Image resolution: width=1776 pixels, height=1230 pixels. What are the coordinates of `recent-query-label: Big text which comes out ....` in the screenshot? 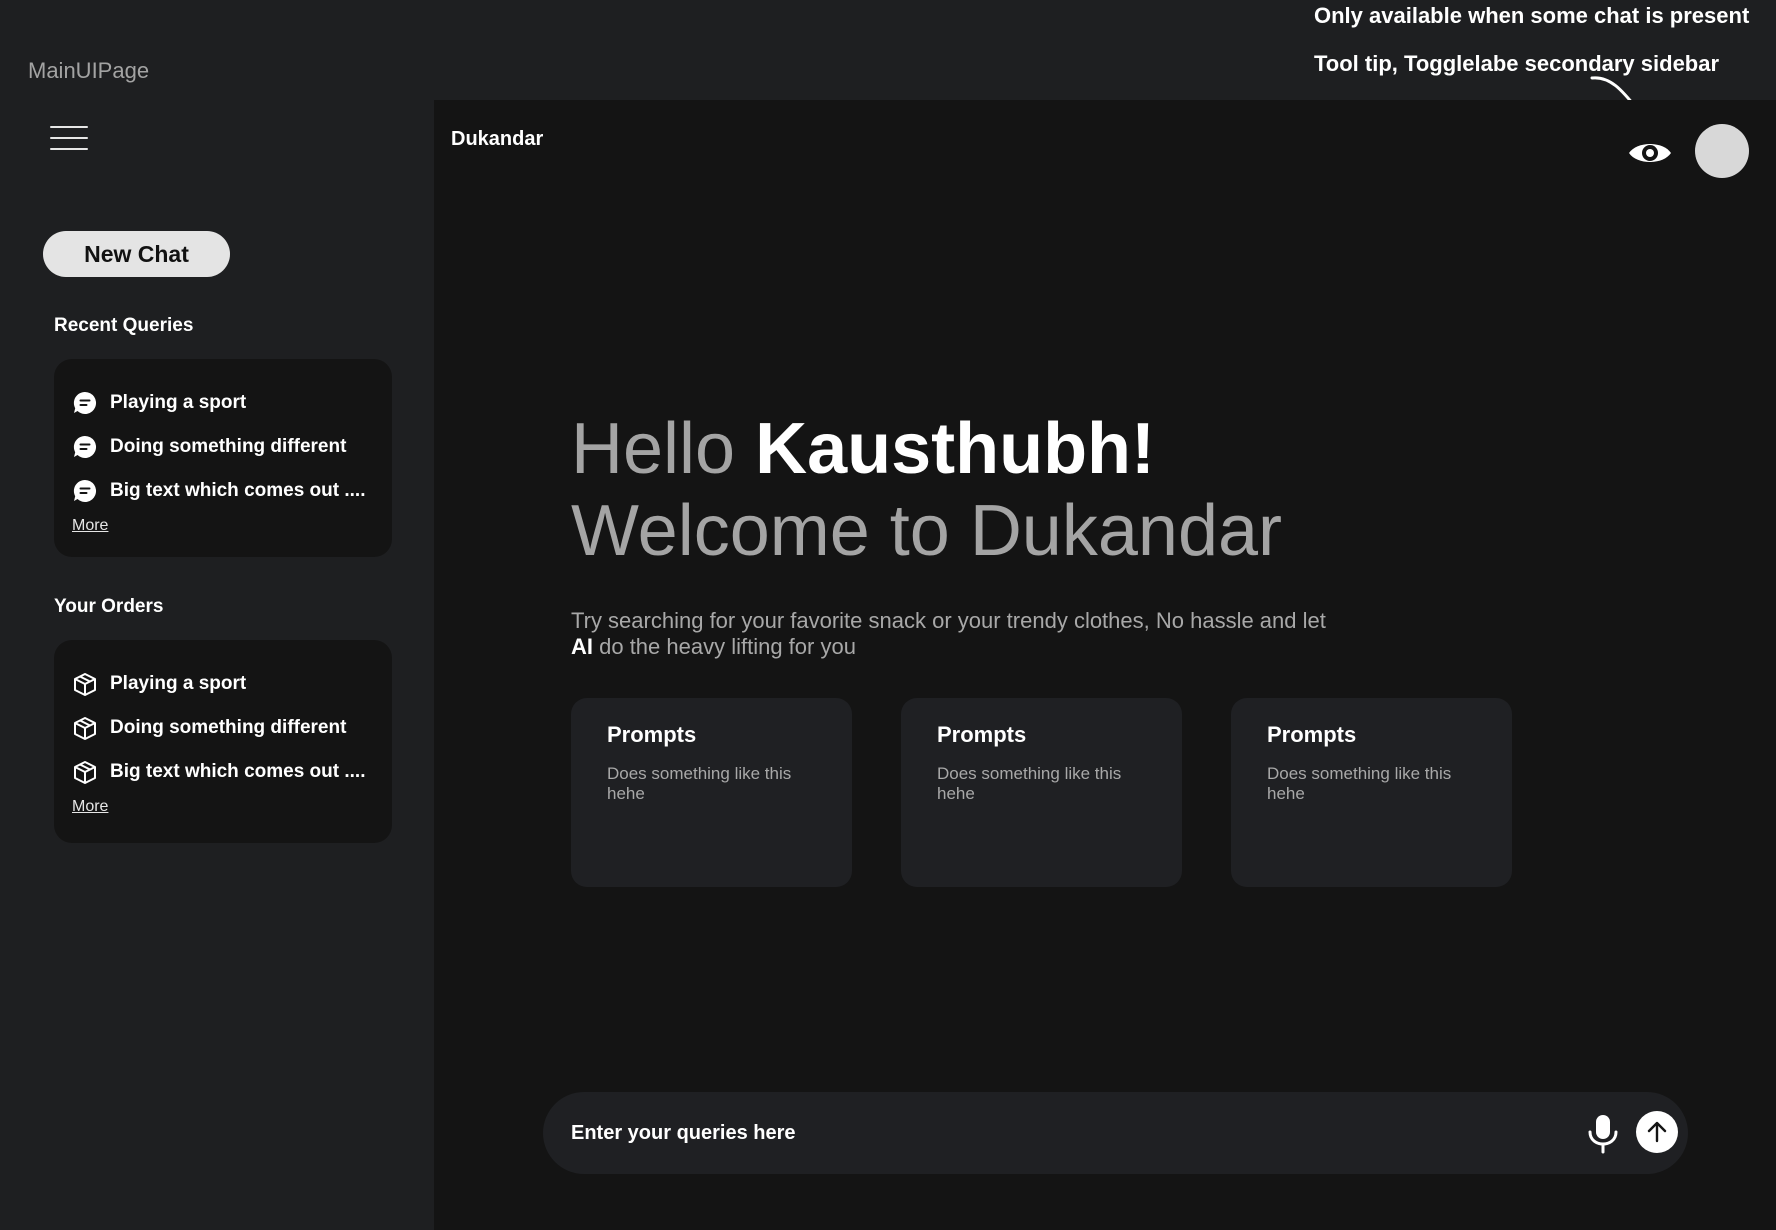 It's located at (238, 490).